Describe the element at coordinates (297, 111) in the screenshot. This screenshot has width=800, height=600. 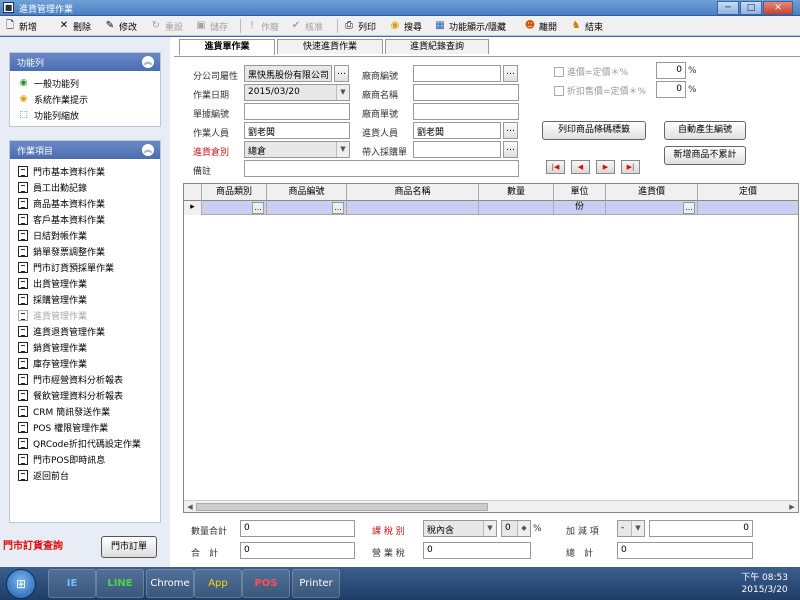
I see `doc-no-field` at that location.